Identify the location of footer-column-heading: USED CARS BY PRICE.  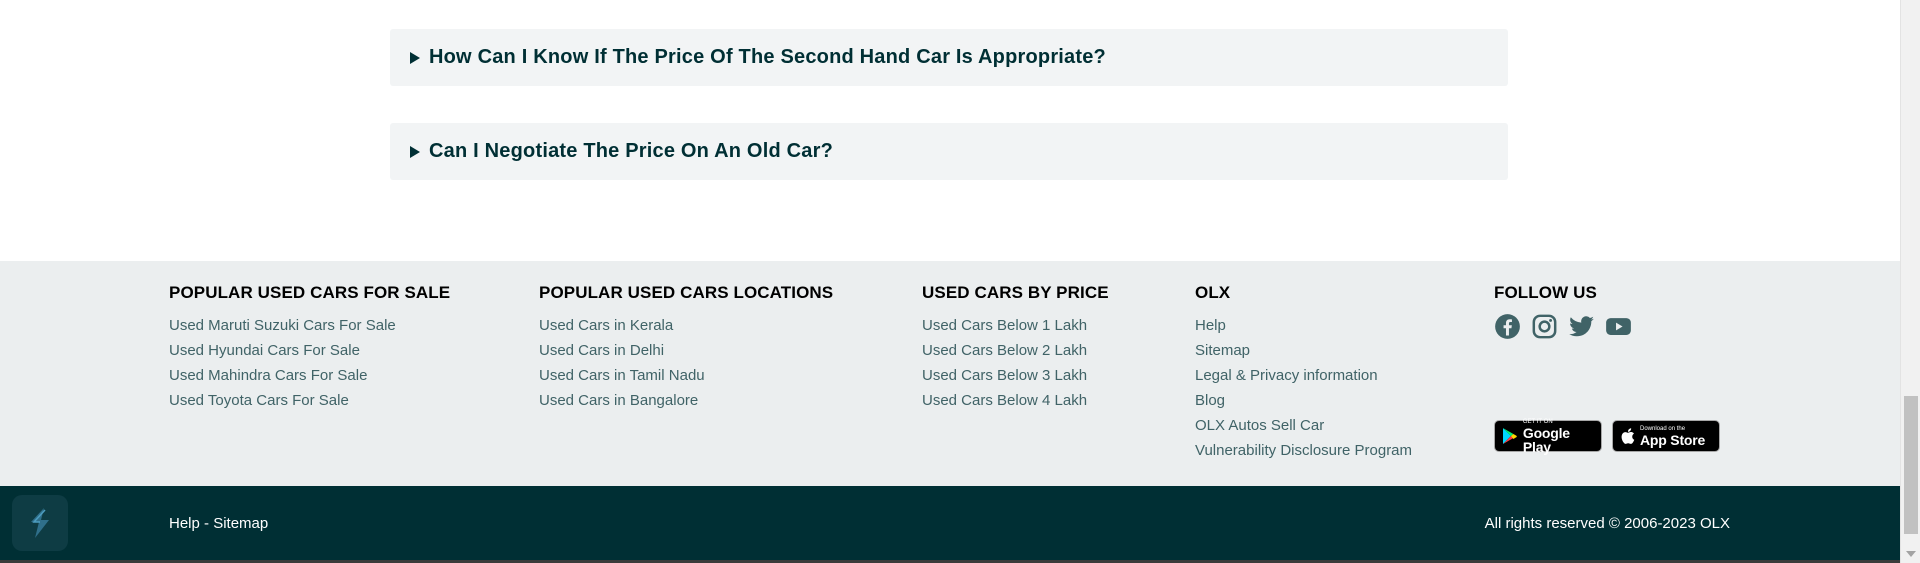
(1015, 292).